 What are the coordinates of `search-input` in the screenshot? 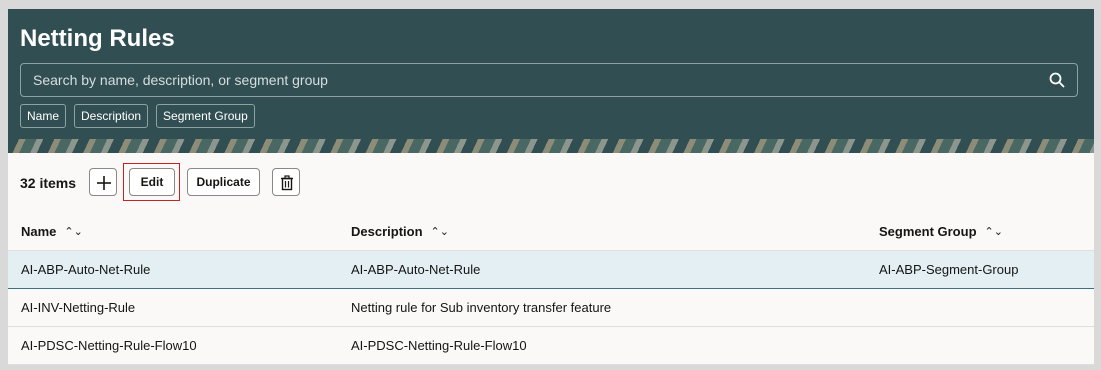 It's located at (523, 80).